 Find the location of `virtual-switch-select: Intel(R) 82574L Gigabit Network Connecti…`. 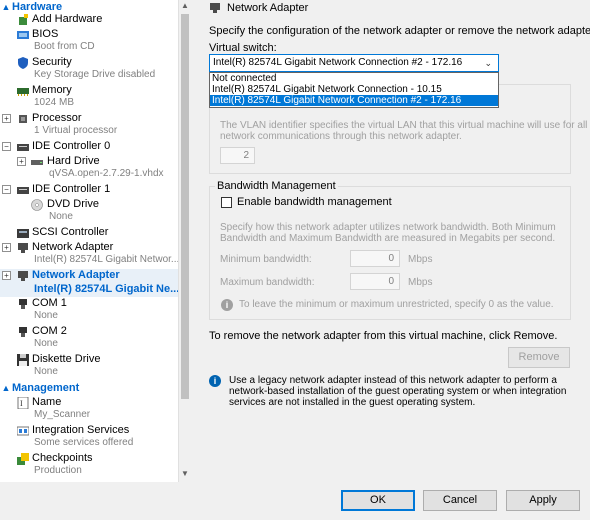

virtual-switch-select: Intel(R) 82574L Gigabit Network Connecti… is located at coordinates (354, 63).